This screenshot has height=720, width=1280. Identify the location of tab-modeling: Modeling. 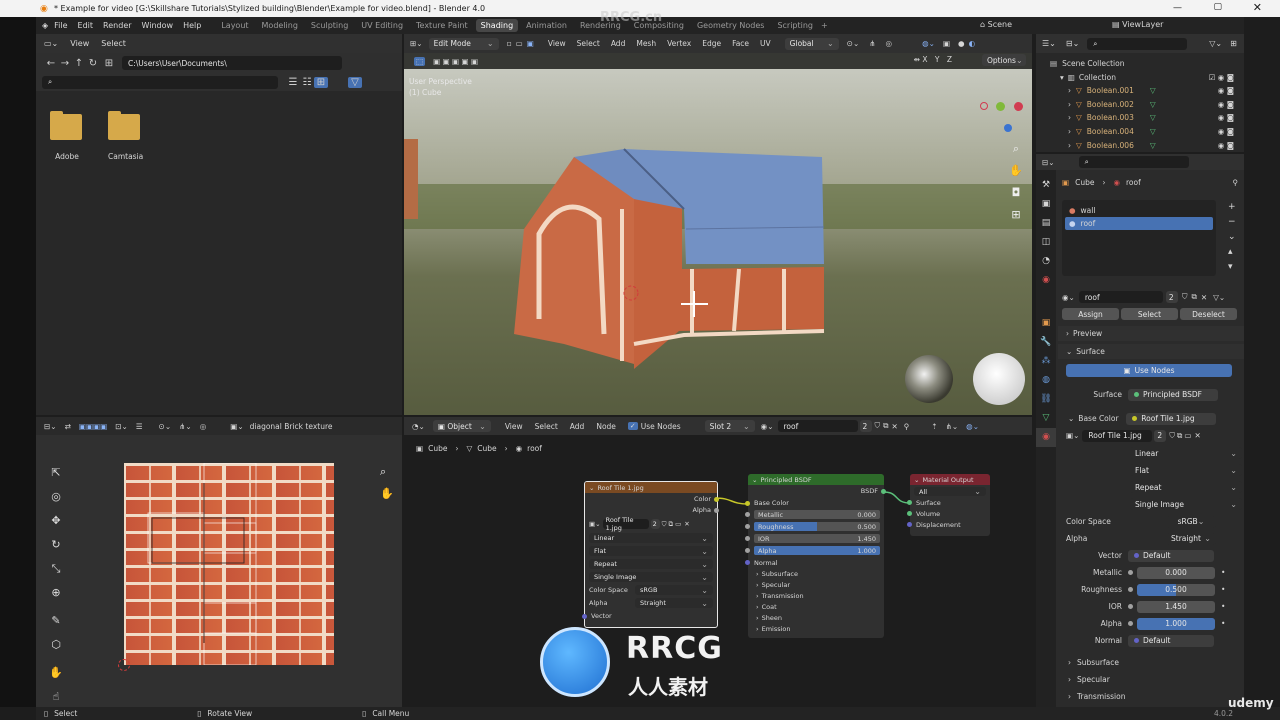
(280, 25).